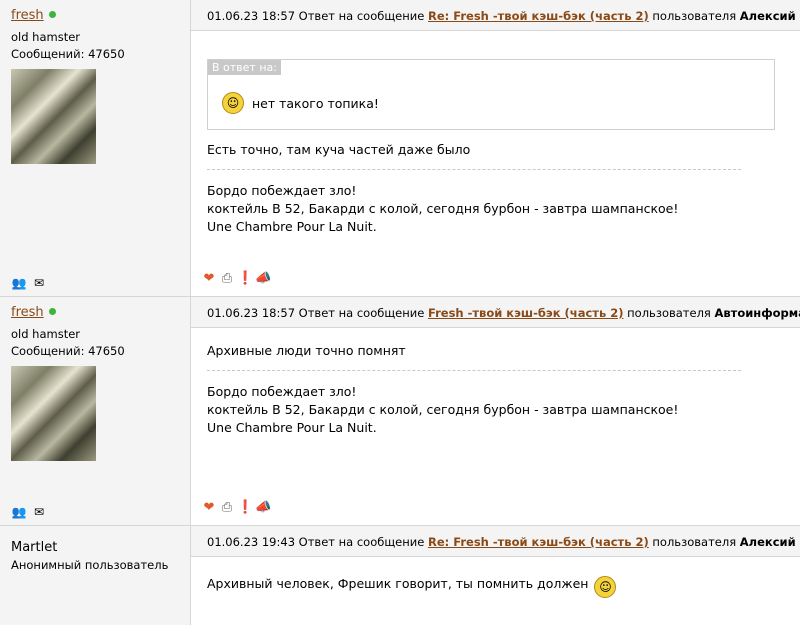  What do you see at coordinates (100, 565) in the screenshot?
I see `user-rank: Анонимный пользователь` at bounding box center [100, 565].